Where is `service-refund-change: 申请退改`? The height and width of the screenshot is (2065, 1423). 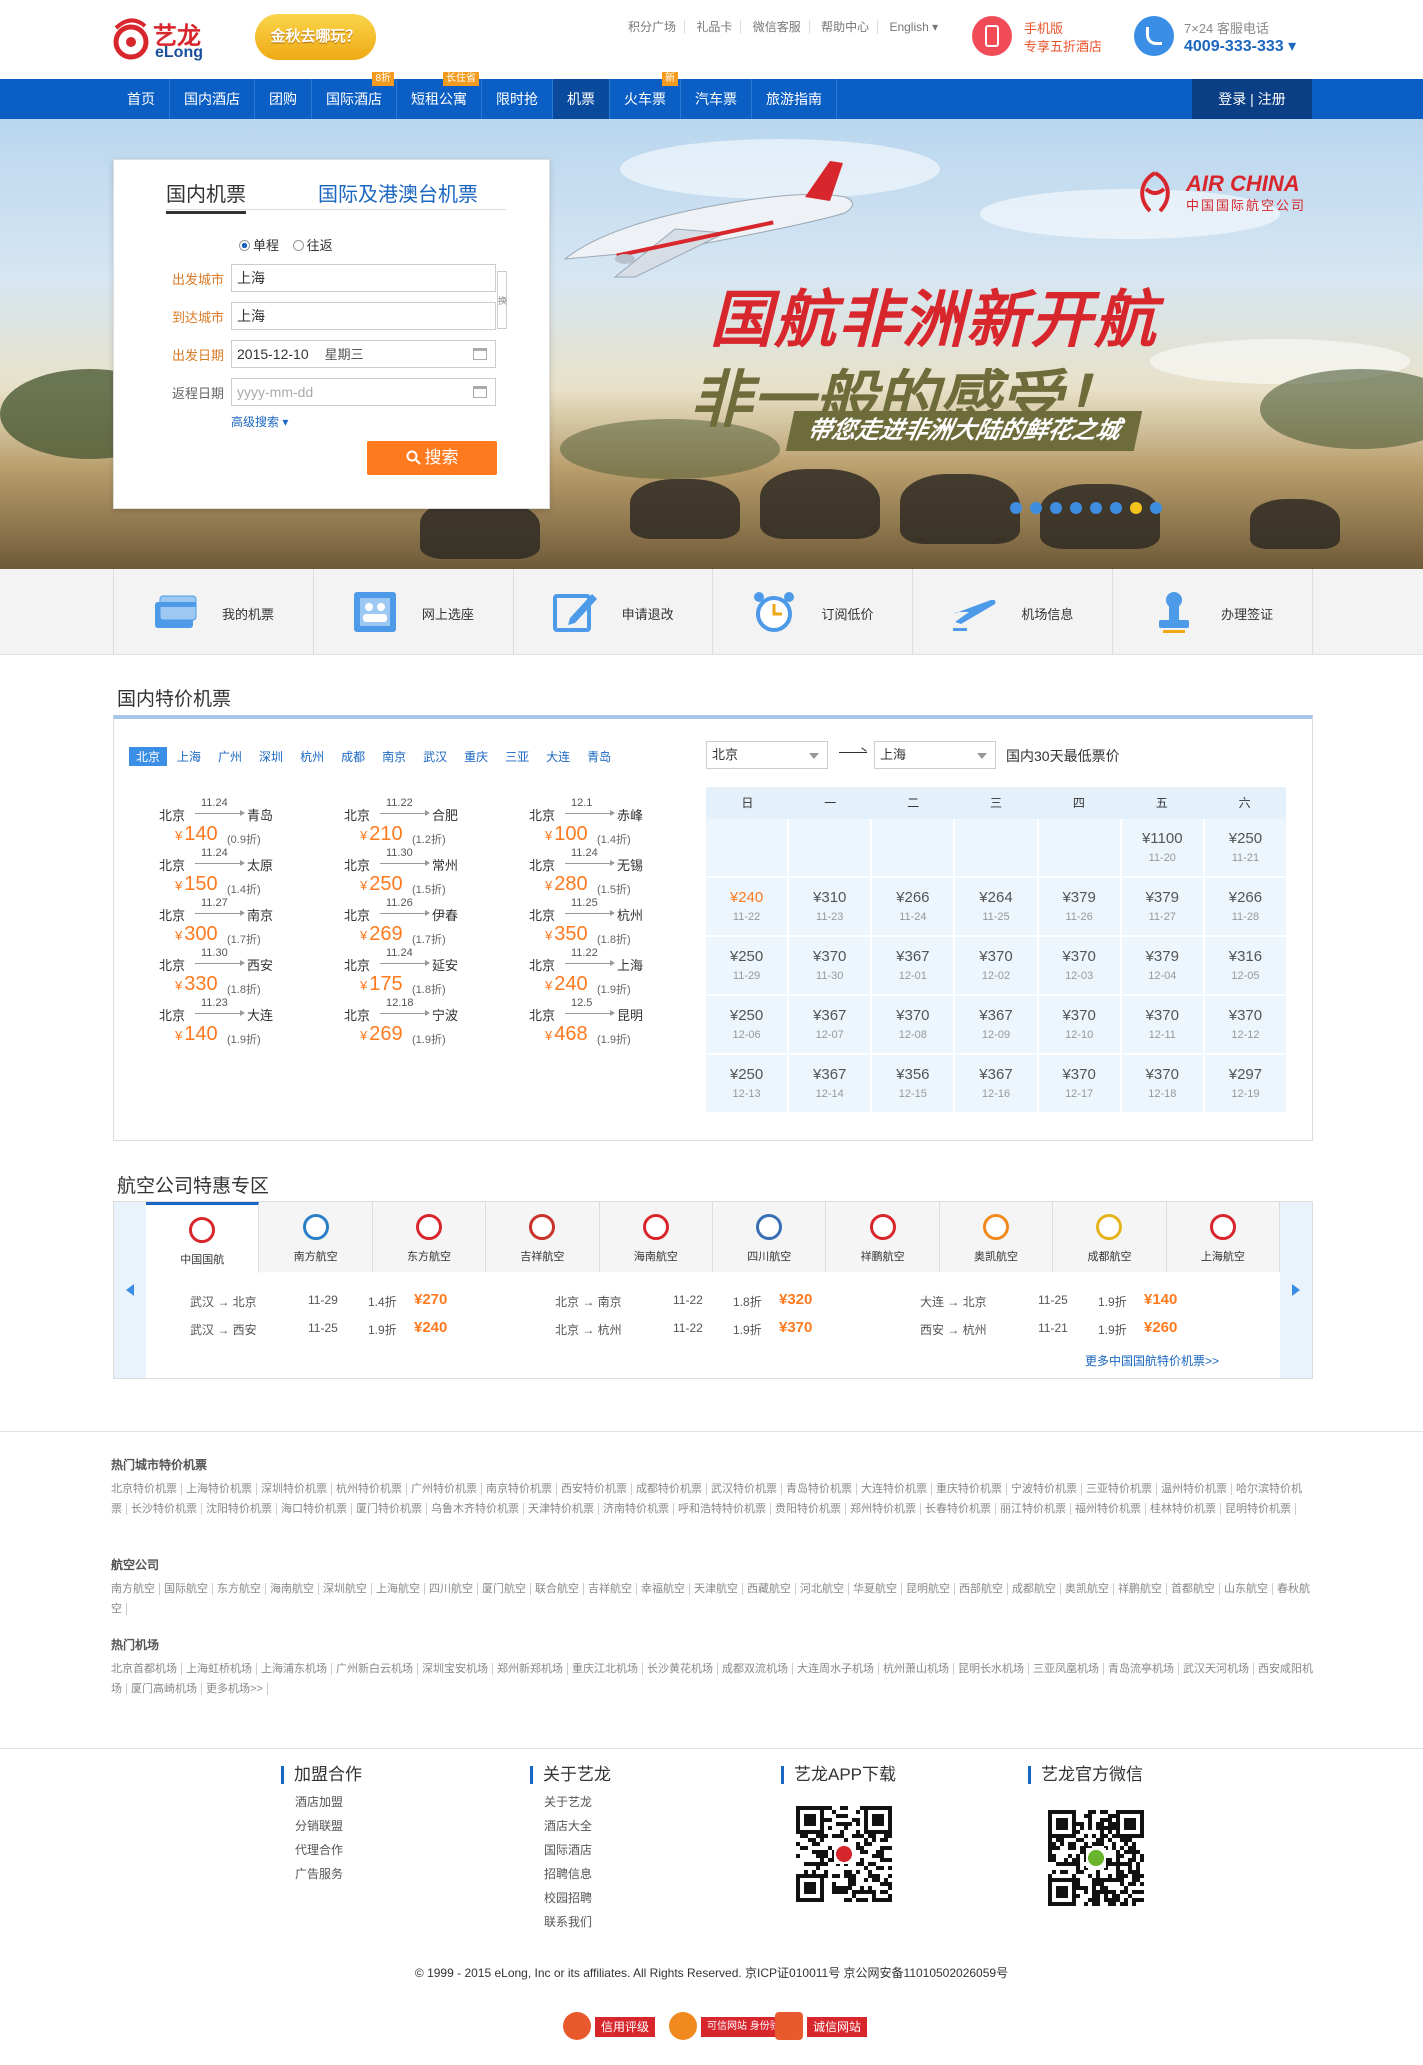
service-refund-change: 申请退改 is located at coordinates (612, 612).